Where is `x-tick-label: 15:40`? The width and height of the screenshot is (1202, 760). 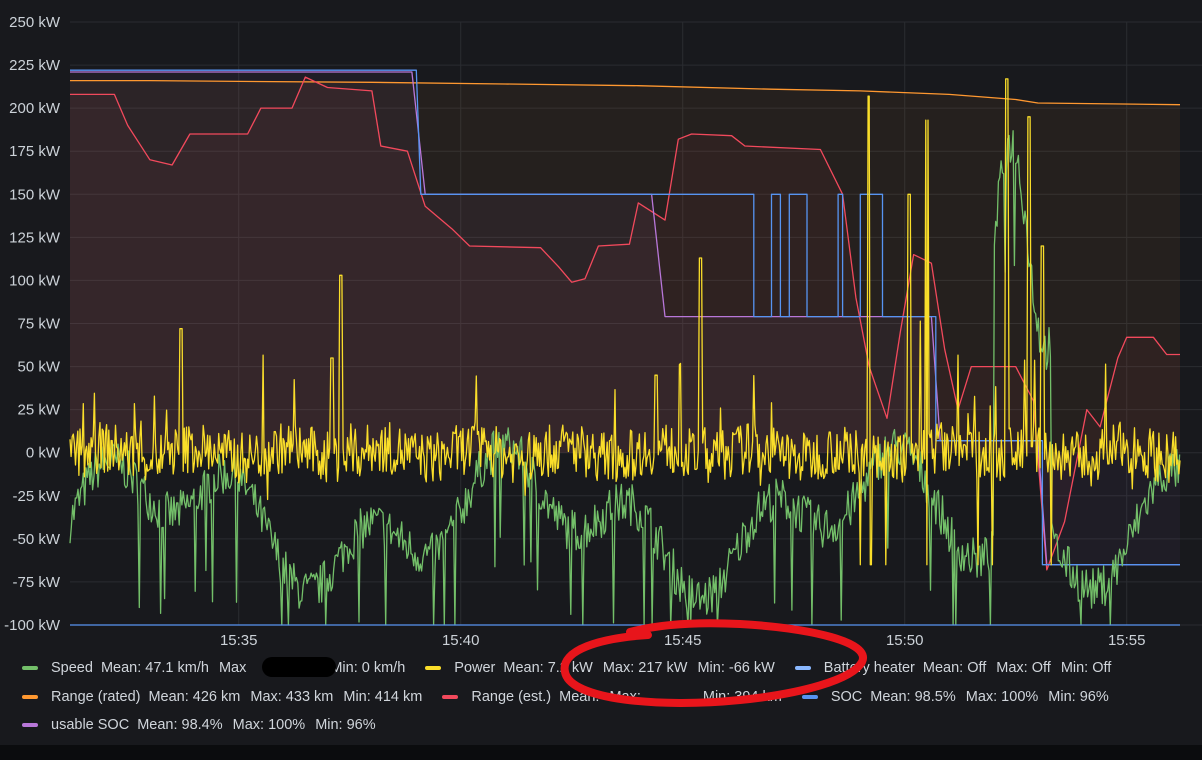 x-tick-label: 15:40 is located at coordinates (461, 640).